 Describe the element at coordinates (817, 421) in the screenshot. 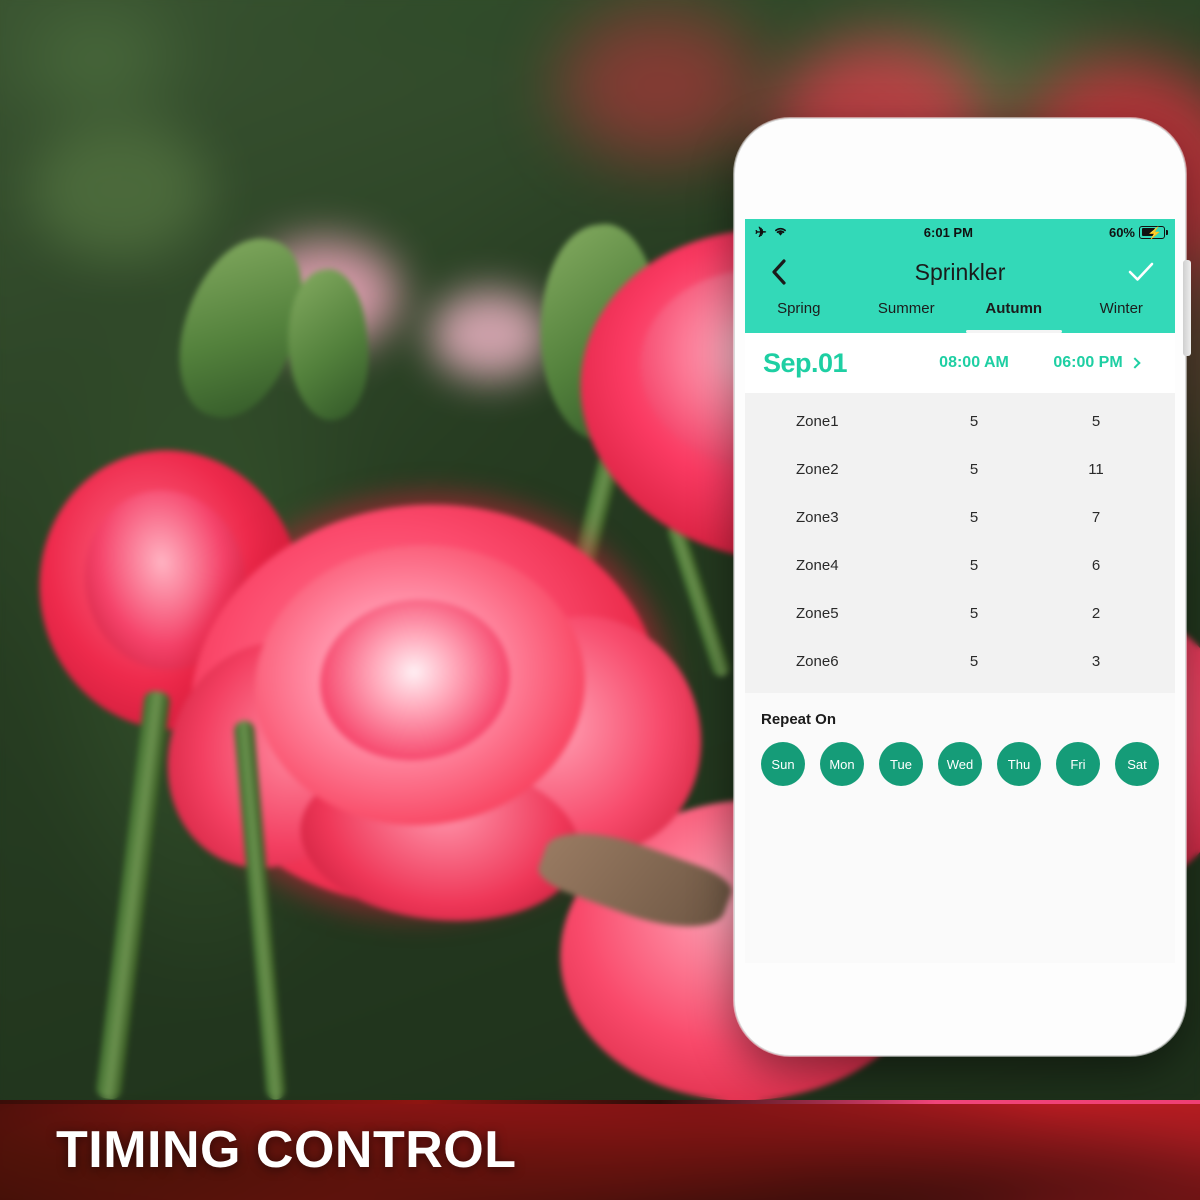

I see `zone-name: Zone1` at that location.